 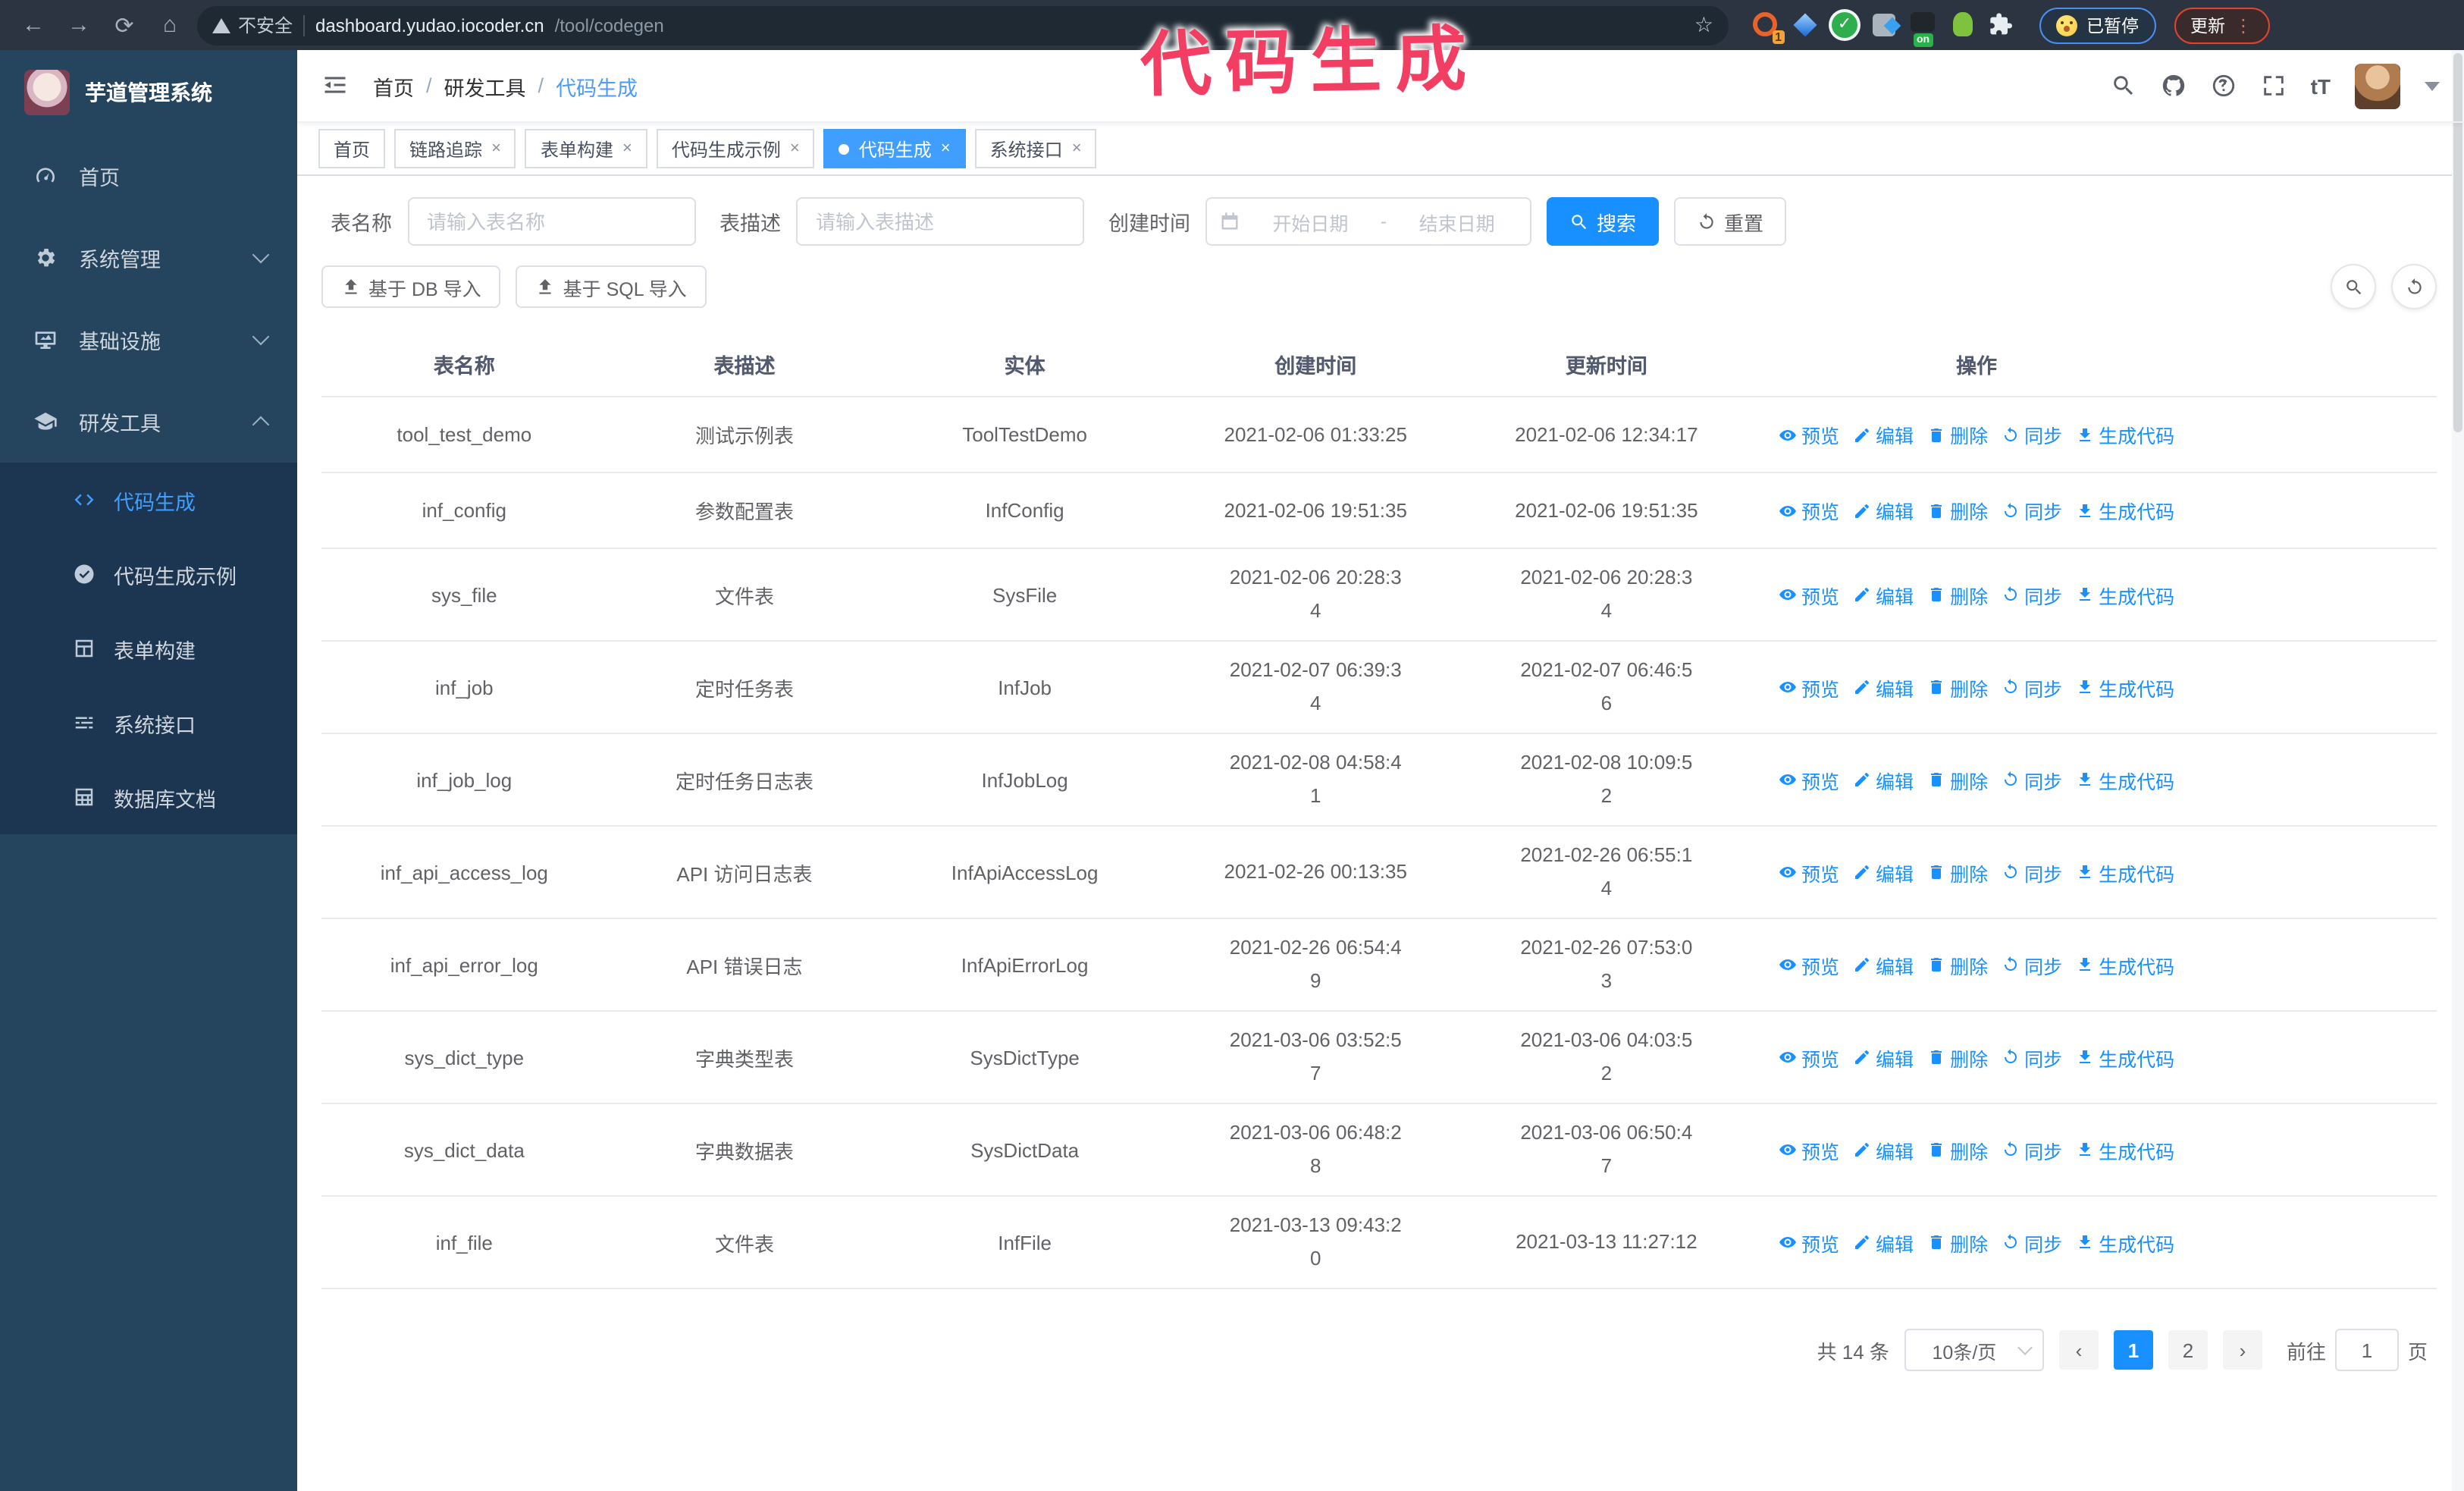 What do you see at coordinates (611, 286) in the screenshot?
I see `import-sql-button: 基于 SQL 导入` at bounding box center [611, 286].